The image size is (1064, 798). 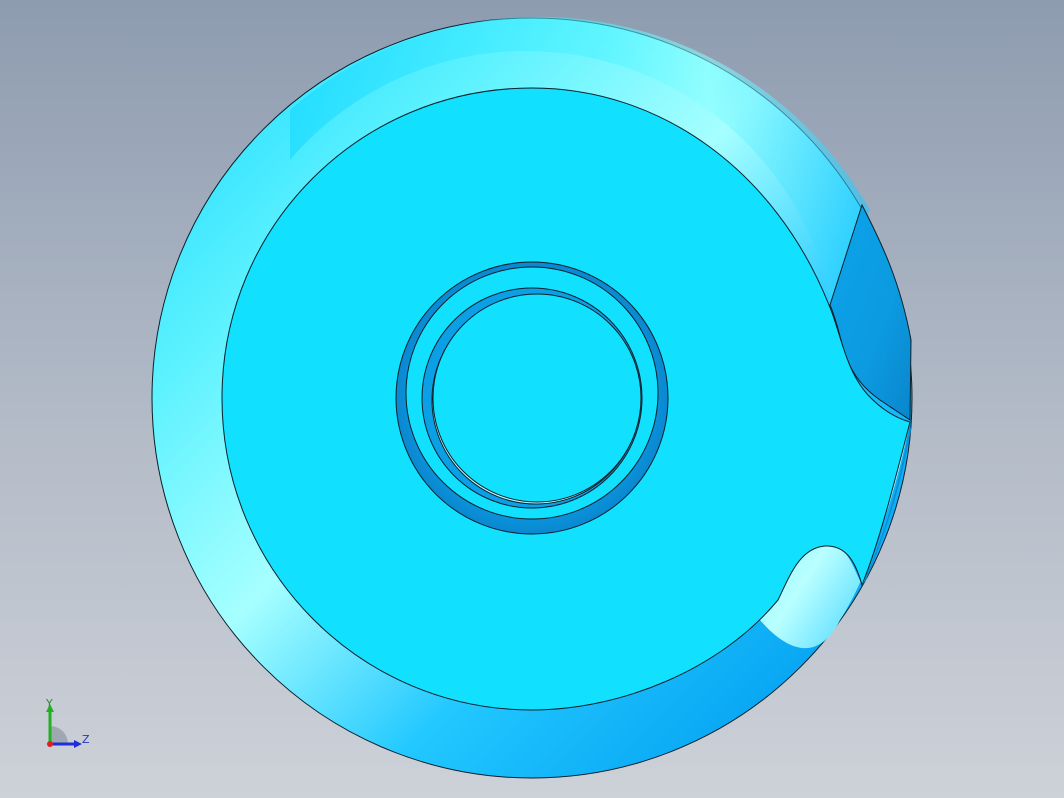 What do you see at coordinates (49, 703) in the screenshot?
I see `y-axis-label: Y` at bounding box center [49, 703].